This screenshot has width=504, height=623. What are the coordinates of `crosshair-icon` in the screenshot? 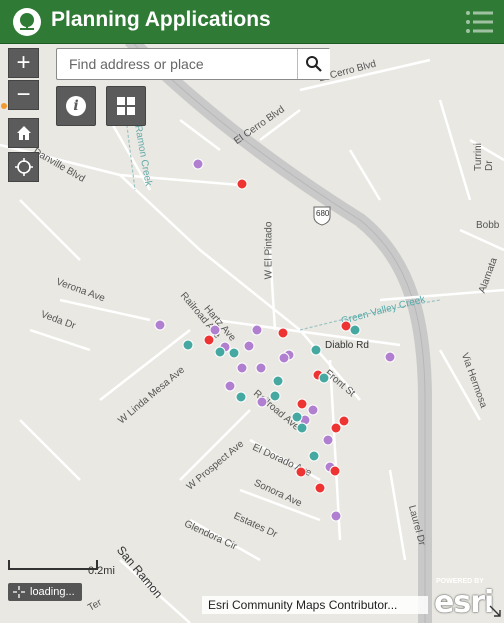 It's located at (19, 592).